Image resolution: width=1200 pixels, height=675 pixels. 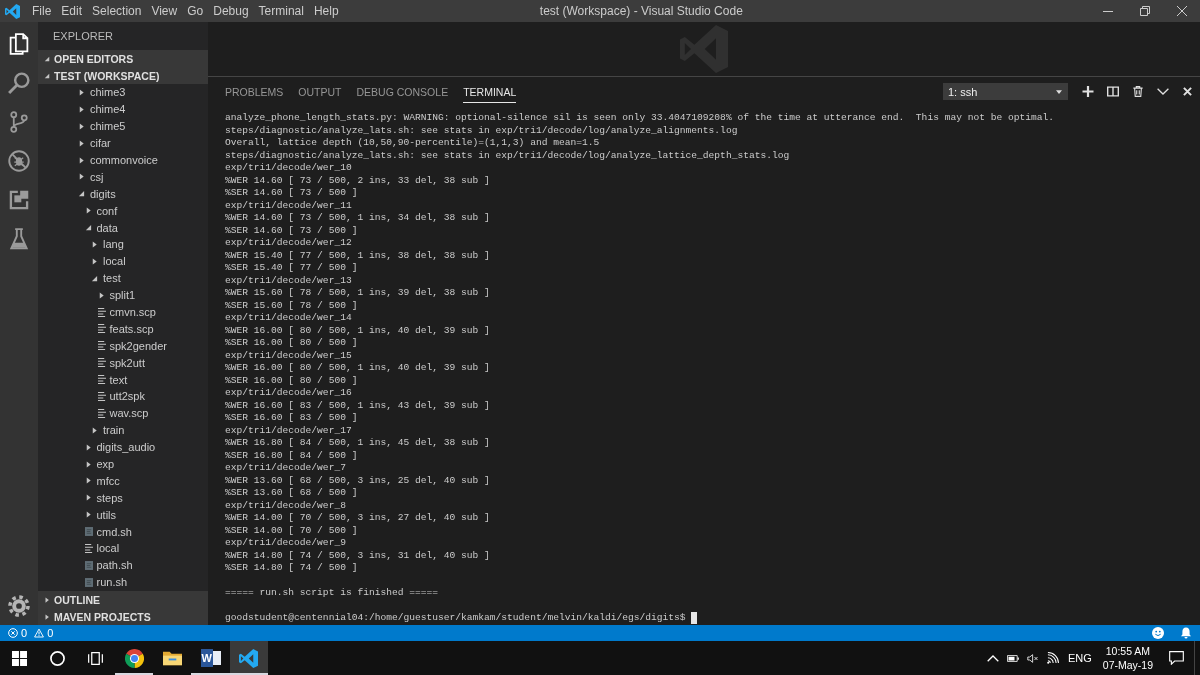 I want to click on terminal-line: exp/tri1/decode/wer_8, so click(x=285, y=505).